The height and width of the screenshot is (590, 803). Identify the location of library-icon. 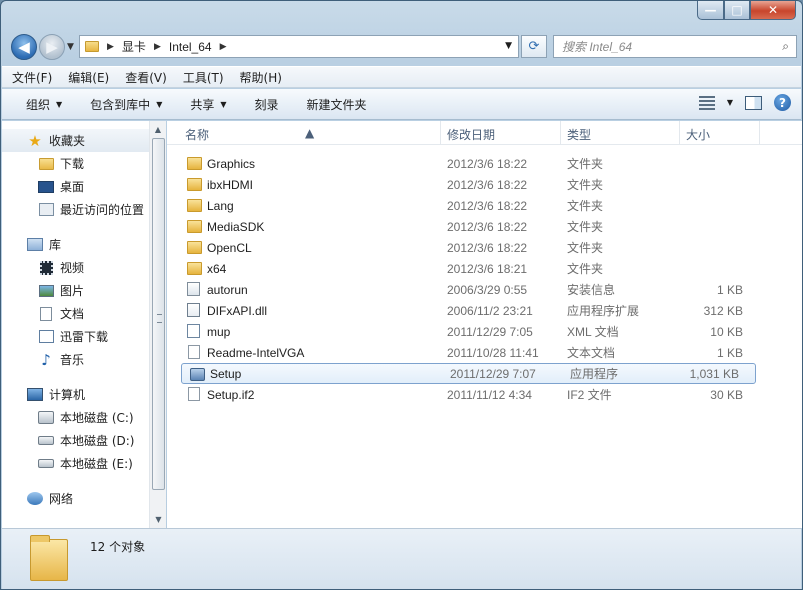
(35, 244).